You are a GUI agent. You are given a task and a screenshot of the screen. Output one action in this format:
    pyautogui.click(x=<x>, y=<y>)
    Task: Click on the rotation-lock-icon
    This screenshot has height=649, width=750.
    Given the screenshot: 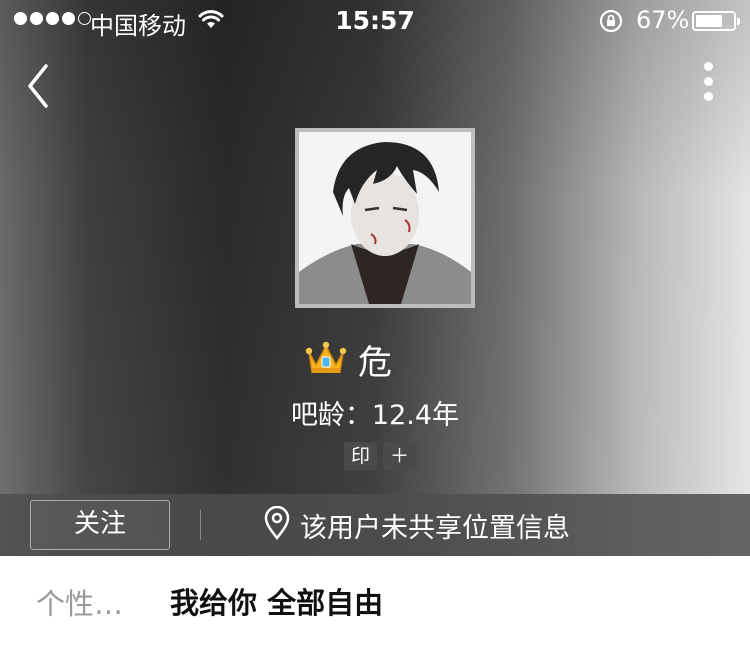 What is the action you would take?
    pyautogui.click(x=611, y=21)
    